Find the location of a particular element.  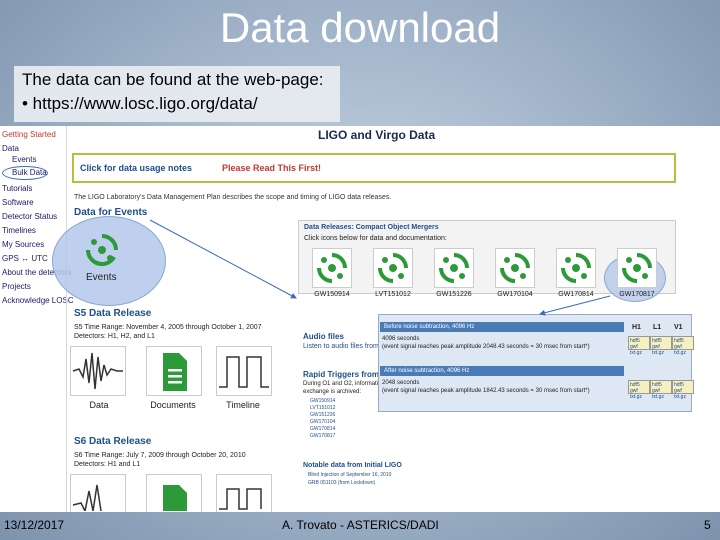

footer-page-number: 5 is located at coordinates (707, 525).